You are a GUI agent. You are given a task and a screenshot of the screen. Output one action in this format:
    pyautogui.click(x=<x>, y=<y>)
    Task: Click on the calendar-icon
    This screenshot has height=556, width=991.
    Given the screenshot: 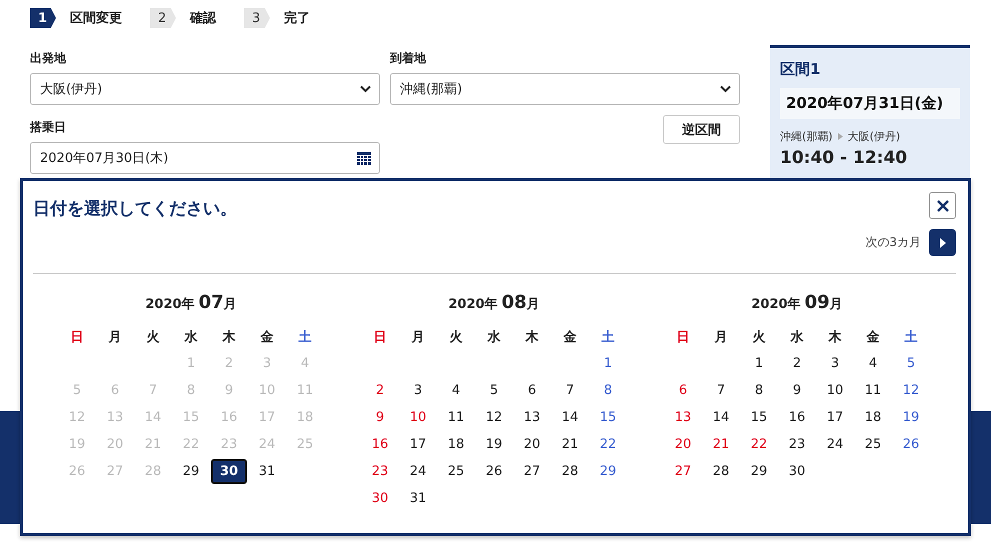 What is the action you would take?
    pyautogui.click(x=364, y=158)
    